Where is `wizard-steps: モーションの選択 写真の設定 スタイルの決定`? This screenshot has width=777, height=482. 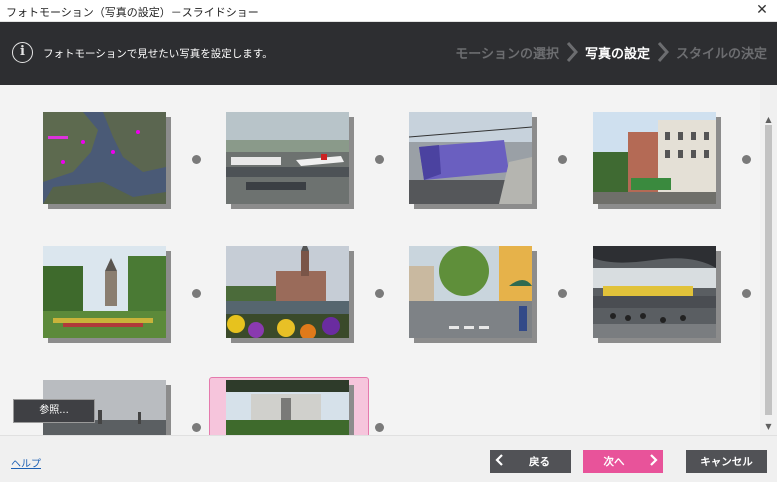
wizard-steps: モーションの選択 写真の設定 スタイルの決定 is located at coordinates (611, 52).